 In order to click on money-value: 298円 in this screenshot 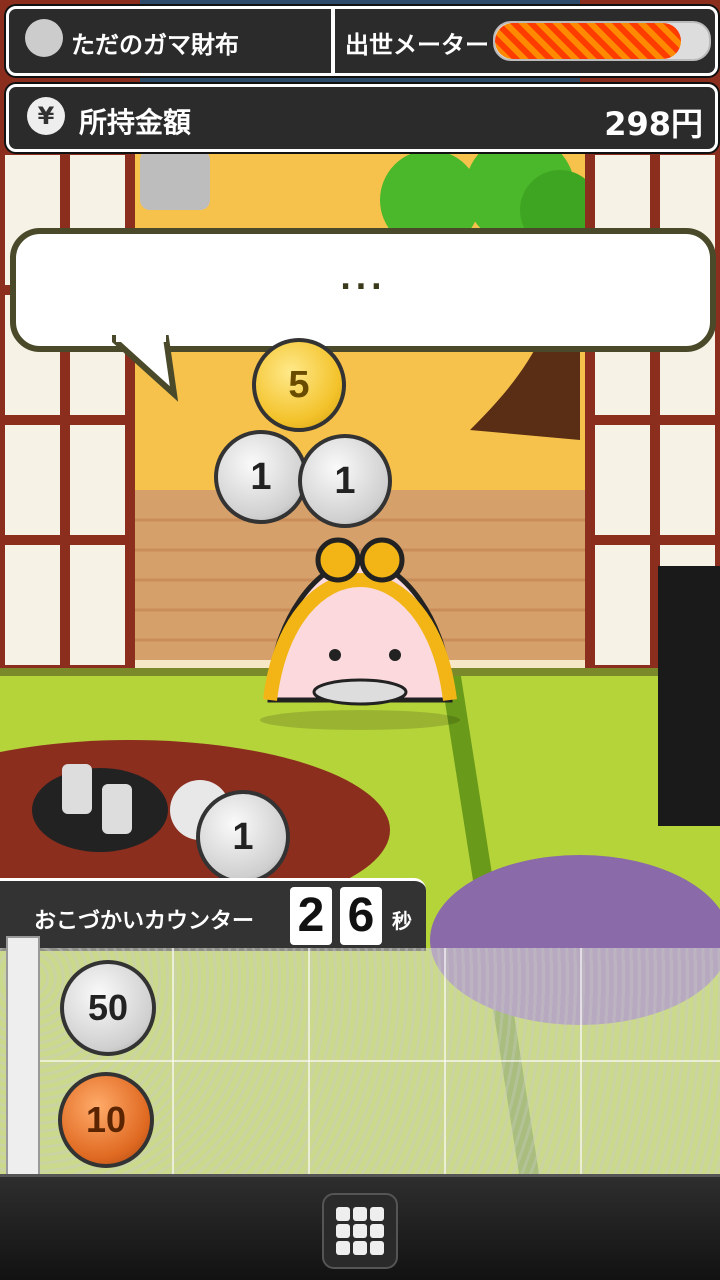, I will do `click(653, 124)`.